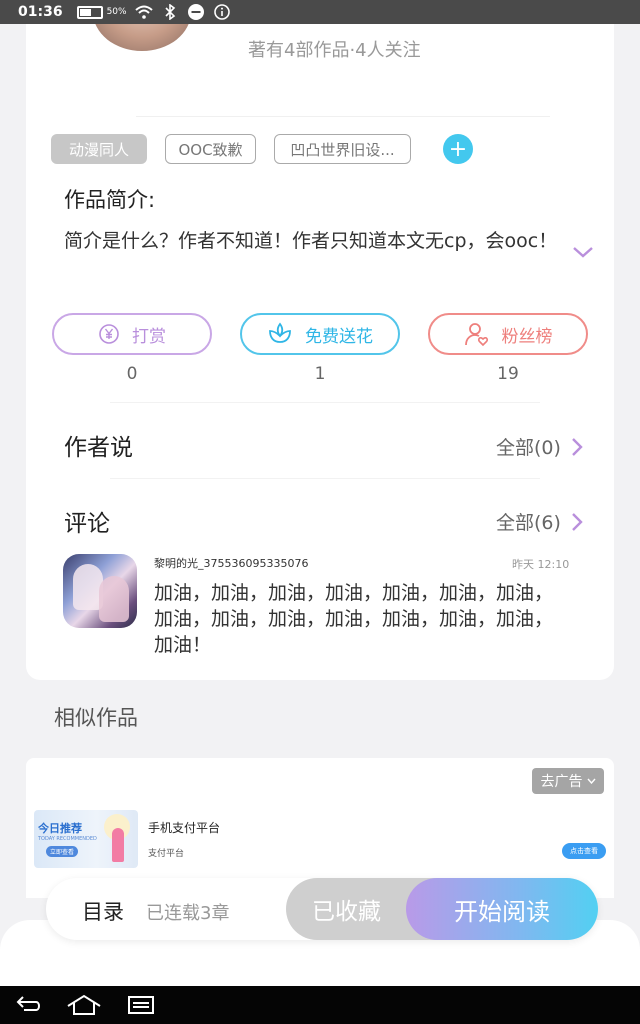 The height and width of the screenshot is (1024, 640). I want to click on flower-count: 1, so click(320, 374).